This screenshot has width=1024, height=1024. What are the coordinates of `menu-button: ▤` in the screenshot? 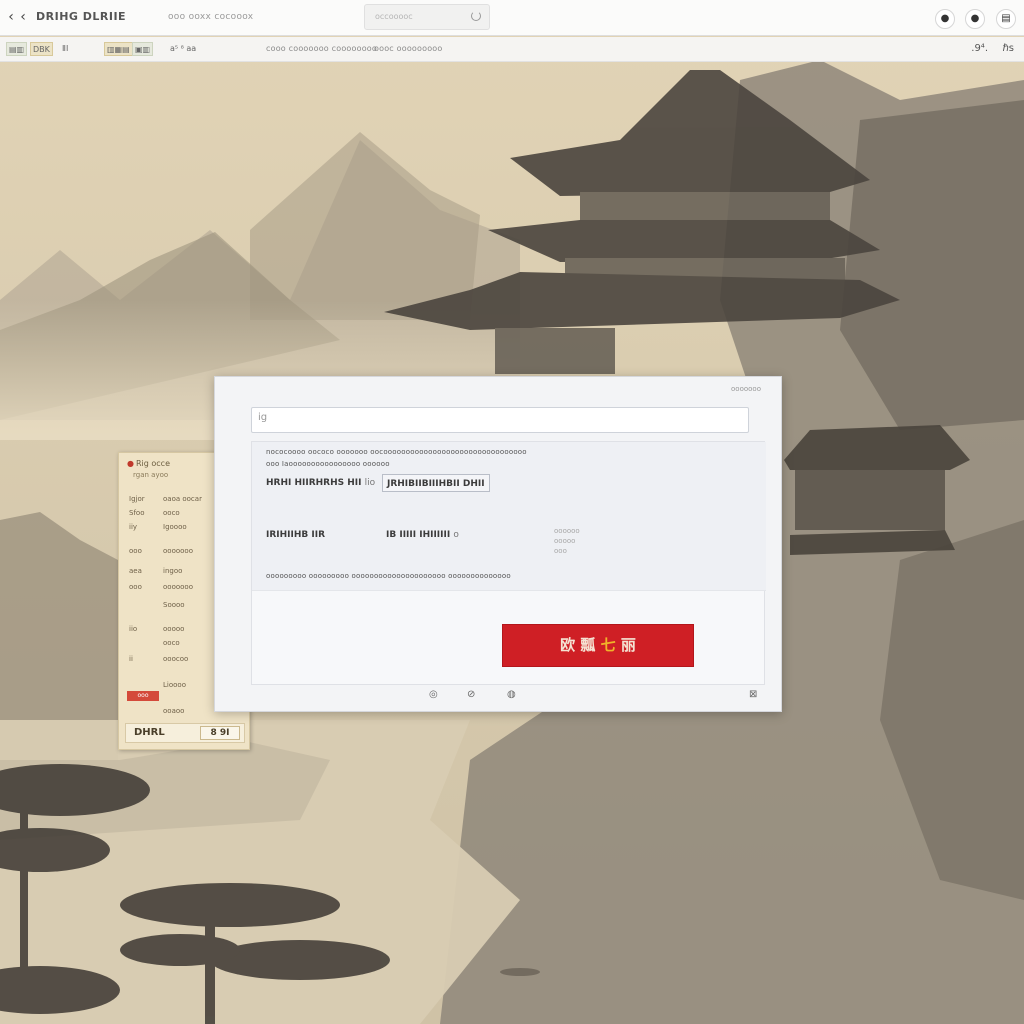 It's located at (1006, 19).